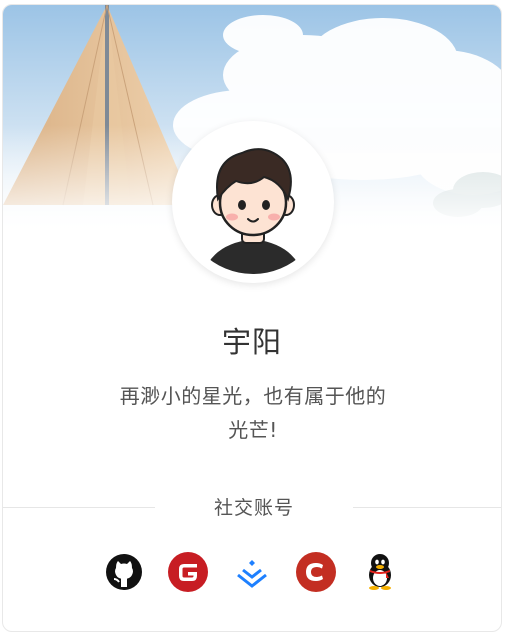 Image resolution: width=512 pixels, height=640 pixels. What do you see at coordinates (253, 413) in the screenshot?
I see `profile-bio: 再渺小的星光，也有属于他的 光芒!` at bounding box center [253, 413].